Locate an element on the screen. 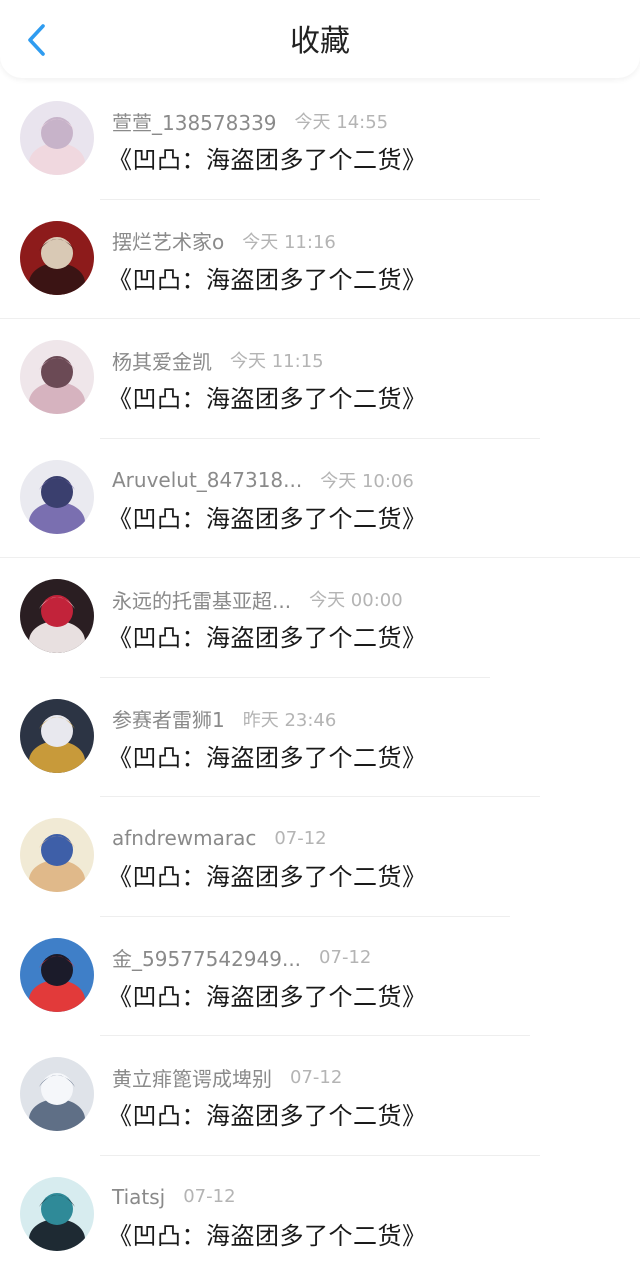 The width and height of the screenshot is (640, 1272). list-item: afndrewmarac 07-12 《凹凸：海盗团多了个二货》 is located at coordinates (320, 857).